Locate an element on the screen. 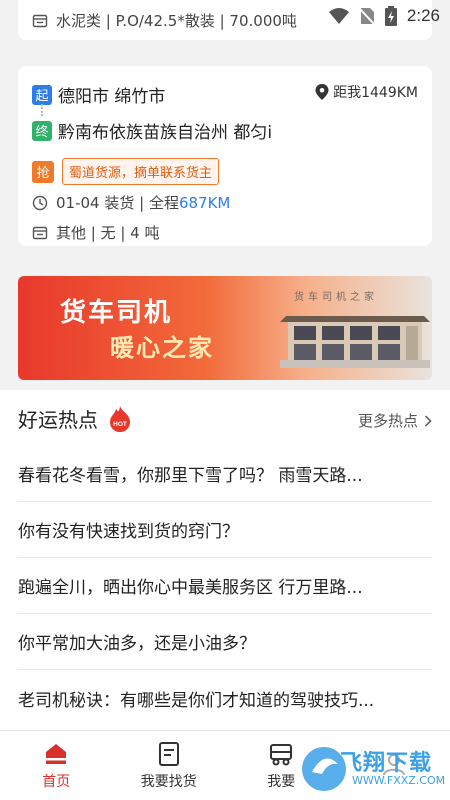 This screenshot has width=450, height=800. chevron-right-icon is located at coordinates (428, 420).